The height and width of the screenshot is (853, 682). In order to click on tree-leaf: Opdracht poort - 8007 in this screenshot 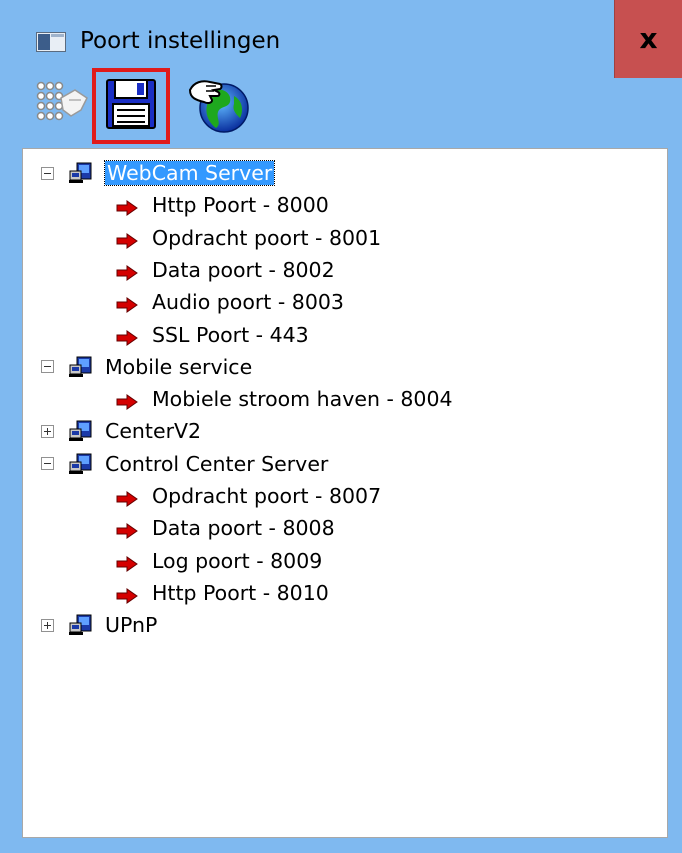, I will do `click(248, 496)`.